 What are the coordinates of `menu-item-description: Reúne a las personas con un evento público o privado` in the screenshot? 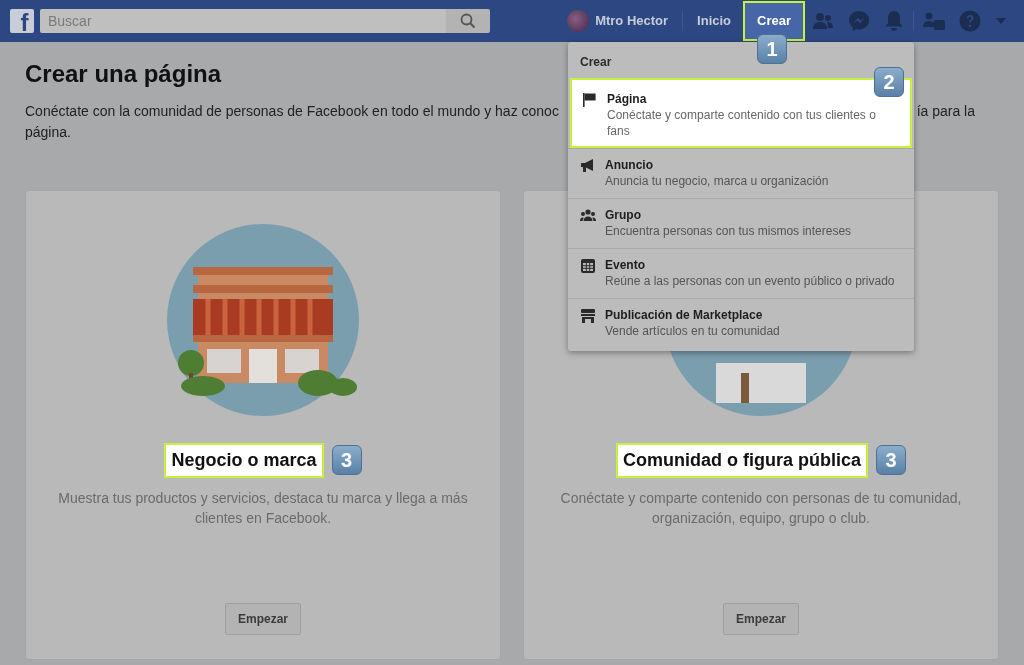 It's located at (750, 281).